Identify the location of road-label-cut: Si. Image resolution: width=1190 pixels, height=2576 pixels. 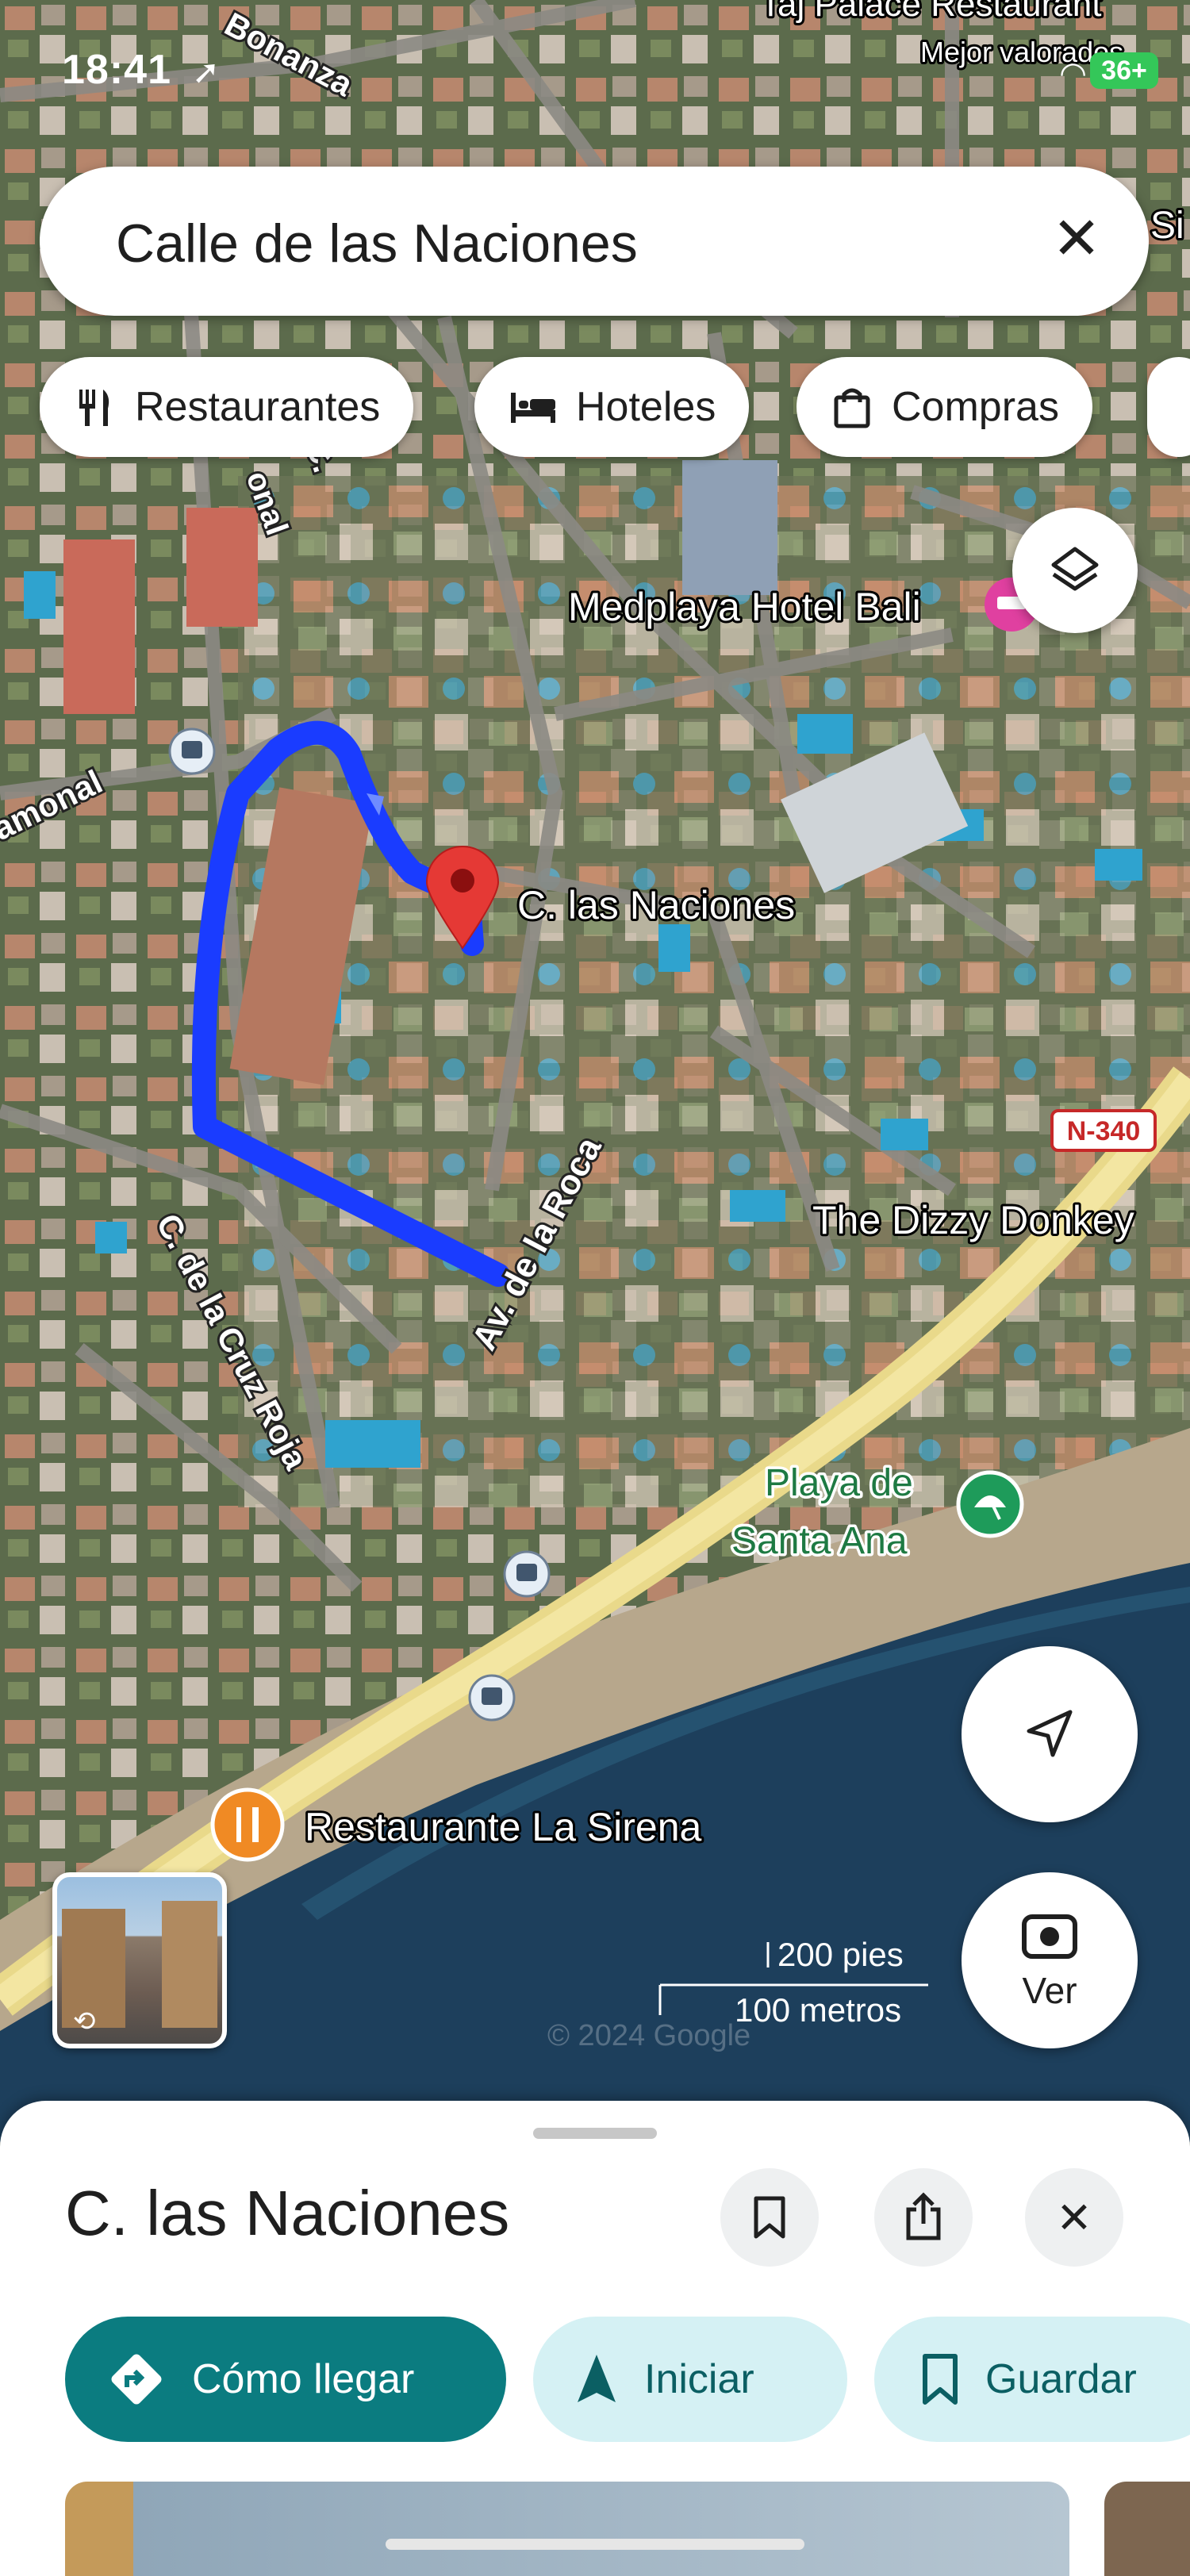
(1167, 226).